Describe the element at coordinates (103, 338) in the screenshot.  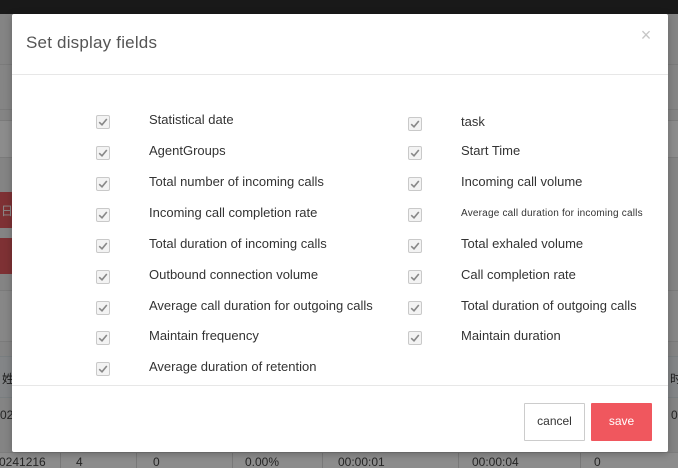
I see `checkbox-maintain-frequency` at that location.